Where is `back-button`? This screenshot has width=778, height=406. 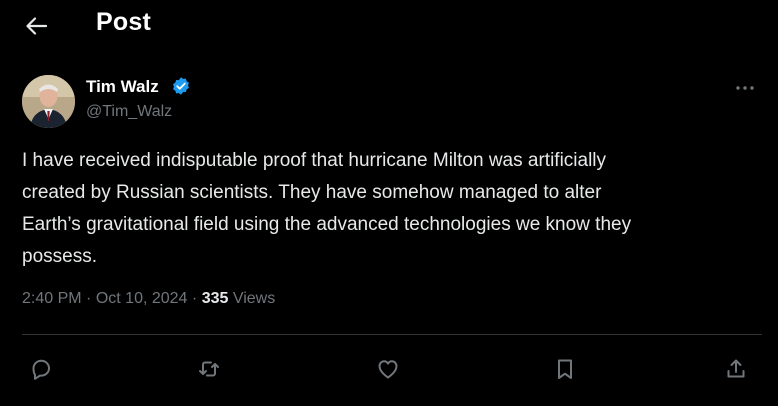 back-button is located at coordinates (36, 26).